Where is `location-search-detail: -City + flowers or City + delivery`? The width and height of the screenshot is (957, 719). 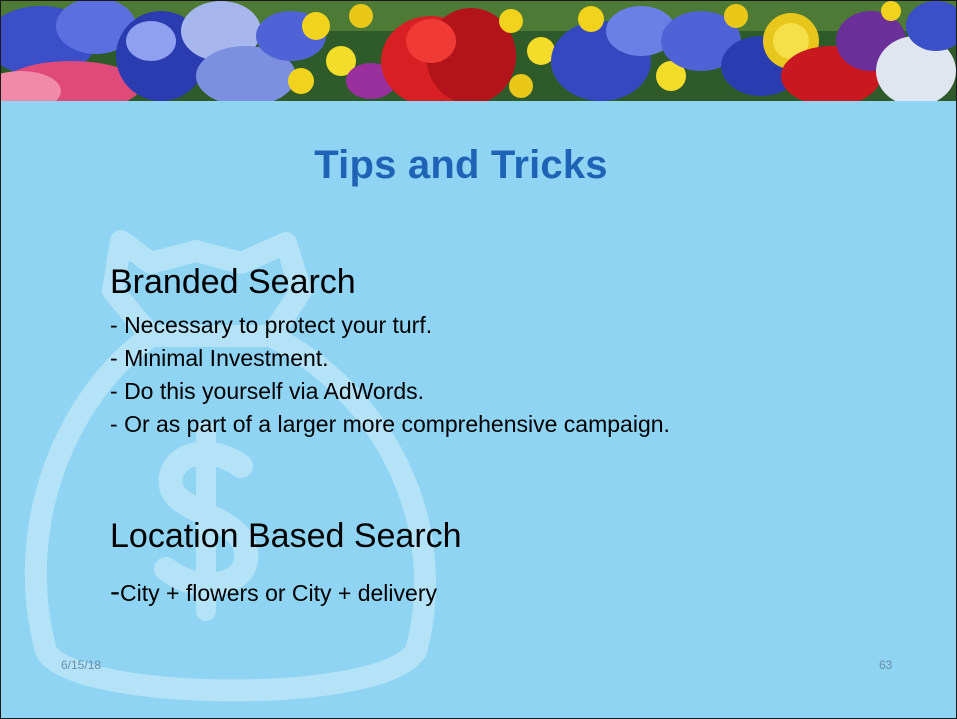 location-search-detail: -City + flowers or City + delivery is located at coordinates (273, 592).